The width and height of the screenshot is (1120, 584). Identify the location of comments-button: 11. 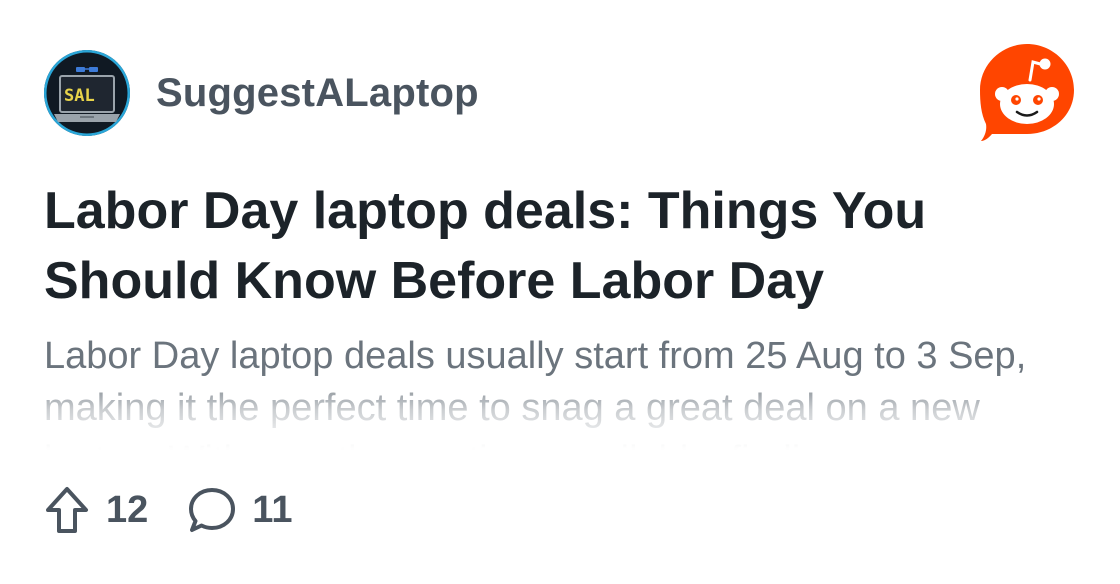
(240, 510).